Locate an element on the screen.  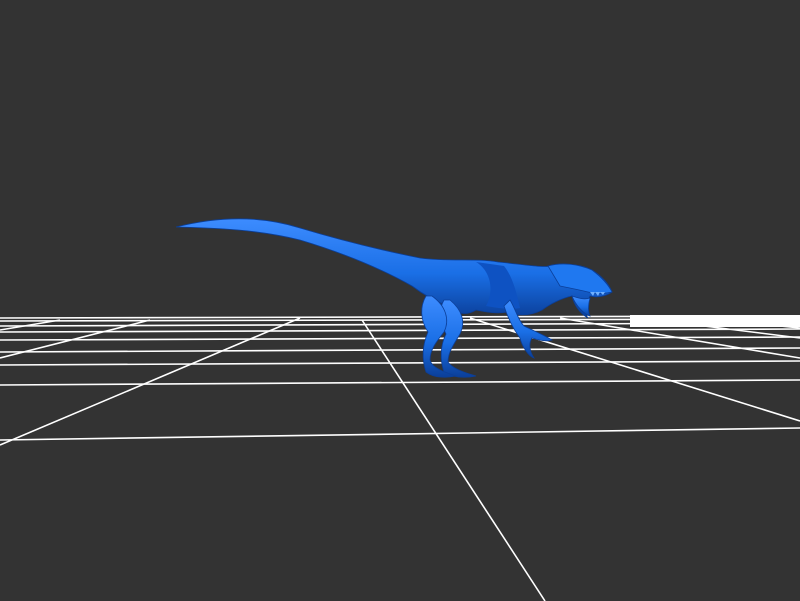
raptor-model is located at coordinates (394, 298).